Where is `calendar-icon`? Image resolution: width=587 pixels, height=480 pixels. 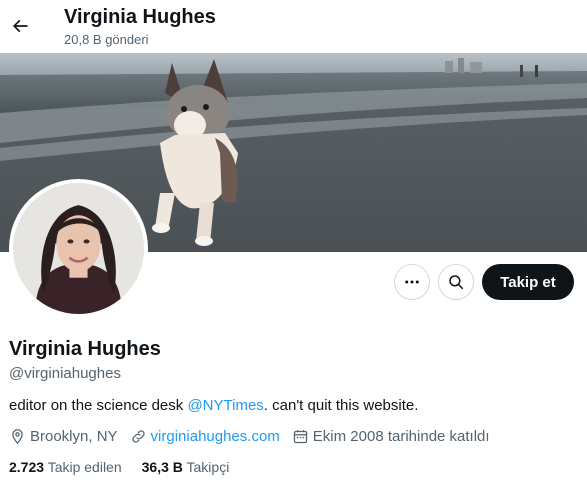
calendar-icon is located at coordinates (300, 437).